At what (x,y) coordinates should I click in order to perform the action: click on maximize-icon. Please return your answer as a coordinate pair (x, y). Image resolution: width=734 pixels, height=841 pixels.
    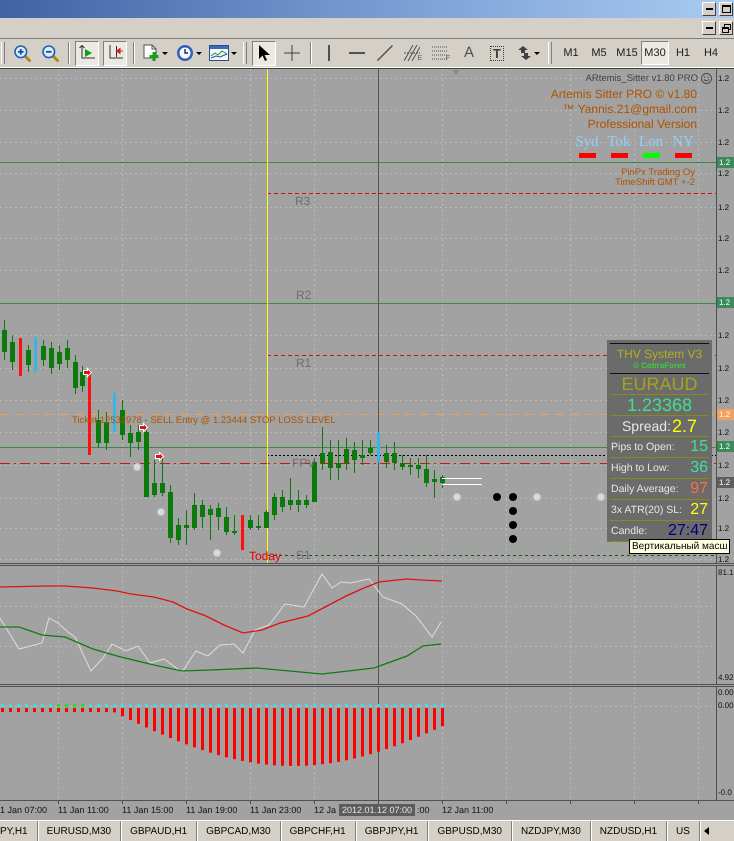
    Looking at the image, I should click on (726, 9).